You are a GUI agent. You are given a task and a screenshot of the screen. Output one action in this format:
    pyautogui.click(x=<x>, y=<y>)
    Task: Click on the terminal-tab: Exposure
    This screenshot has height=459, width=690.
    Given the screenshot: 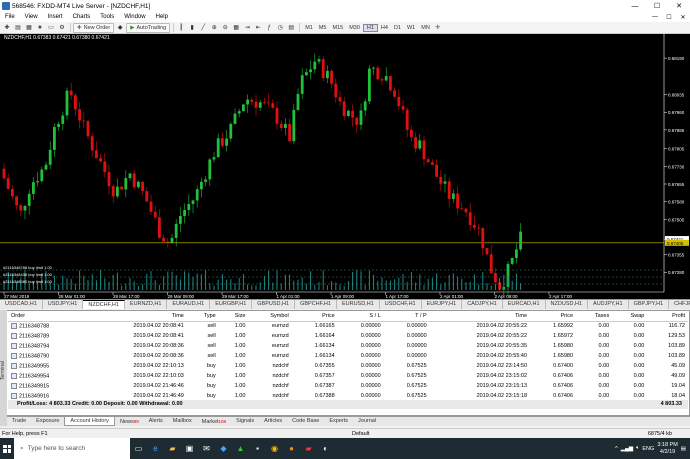 What is the action you would take?
    pyautogui.click(x=47, y=421)
    